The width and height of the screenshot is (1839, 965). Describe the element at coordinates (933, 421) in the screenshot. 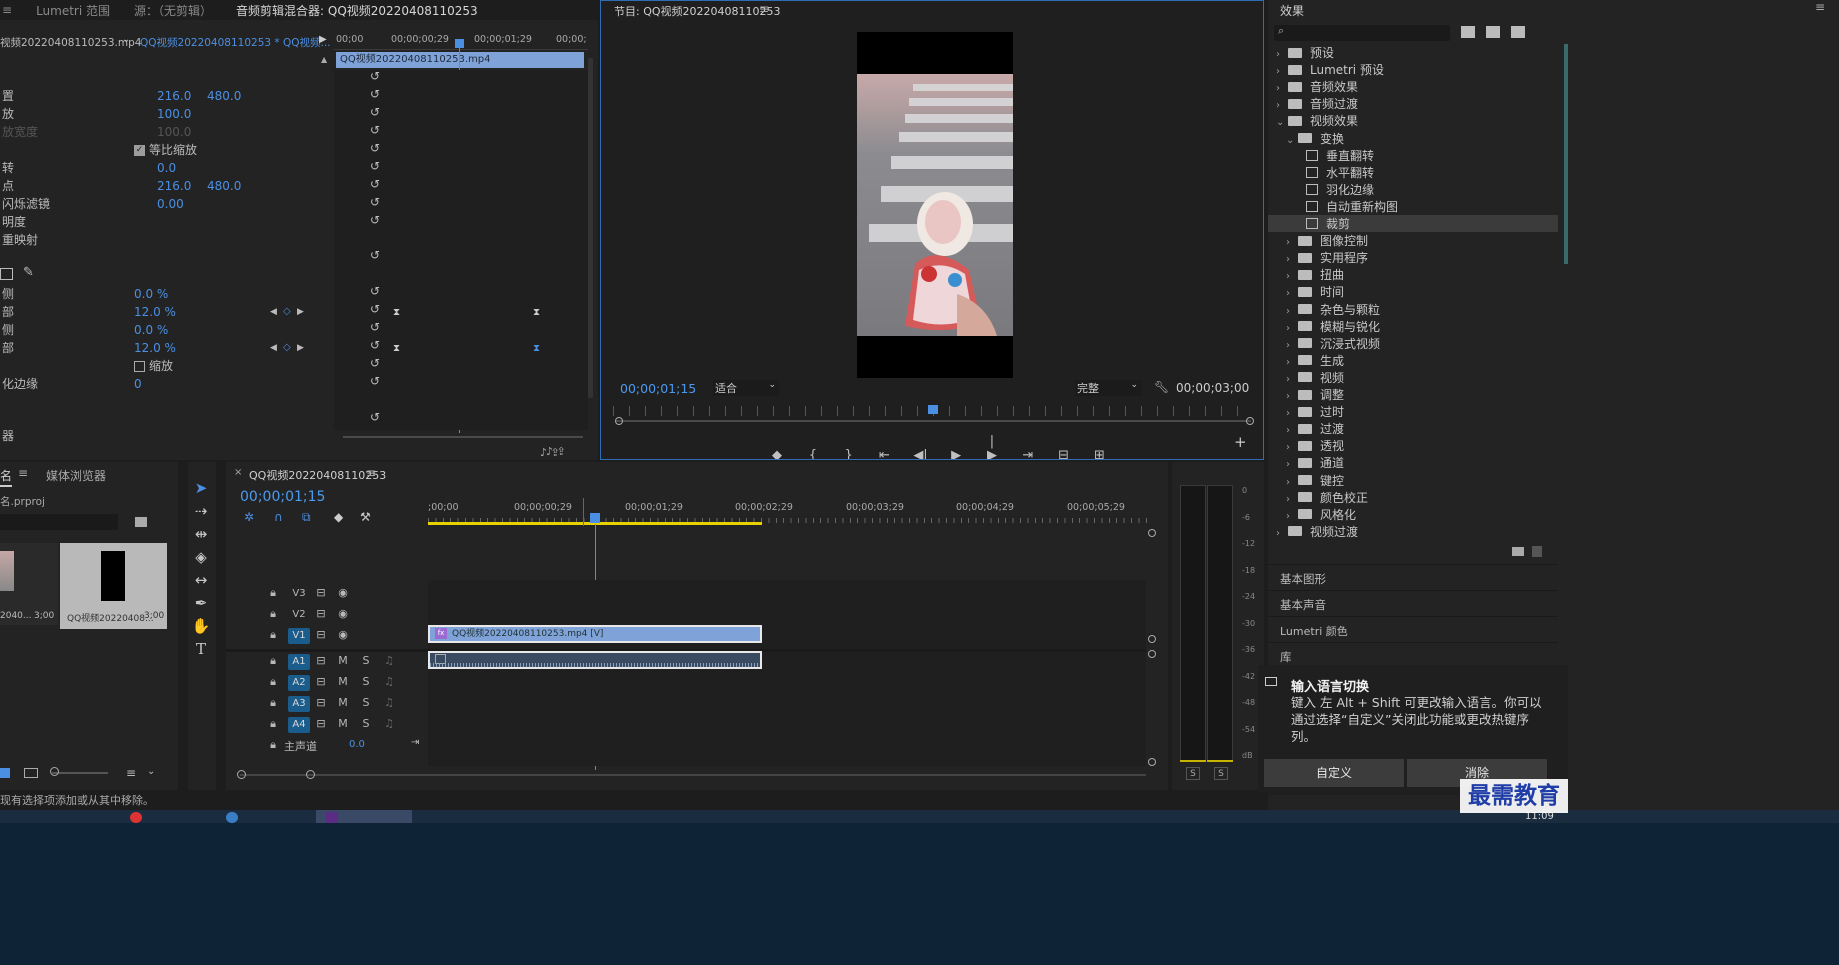

I see `zoom-bar` at that location.